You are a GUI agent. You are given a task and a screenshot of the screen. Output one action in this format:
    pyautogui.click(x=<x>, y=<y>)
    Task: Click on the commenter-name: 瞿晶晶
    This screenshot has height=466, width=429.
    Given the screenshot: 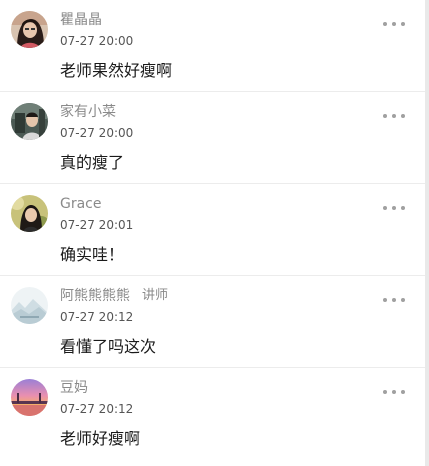 What is the action you would take?
    pyautogui.click(x=81, y=20)
    